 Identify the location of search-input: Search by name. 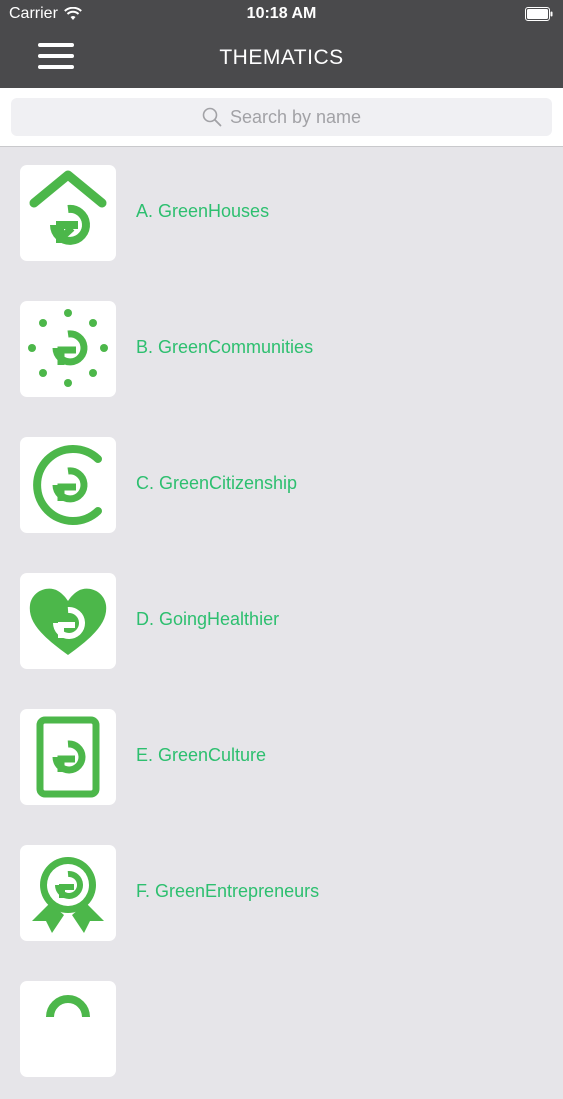
(281, 117).